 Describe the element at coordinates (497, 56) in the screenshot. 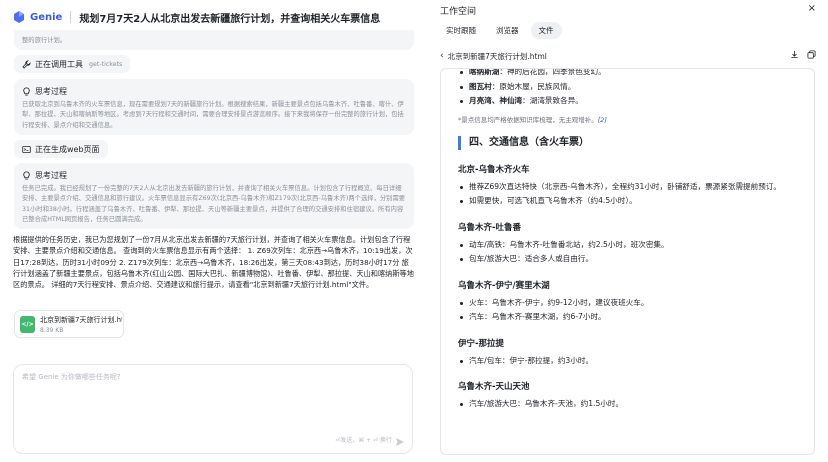

I see `file-path: 北京到新疆7天旅行计划.html` at that location.